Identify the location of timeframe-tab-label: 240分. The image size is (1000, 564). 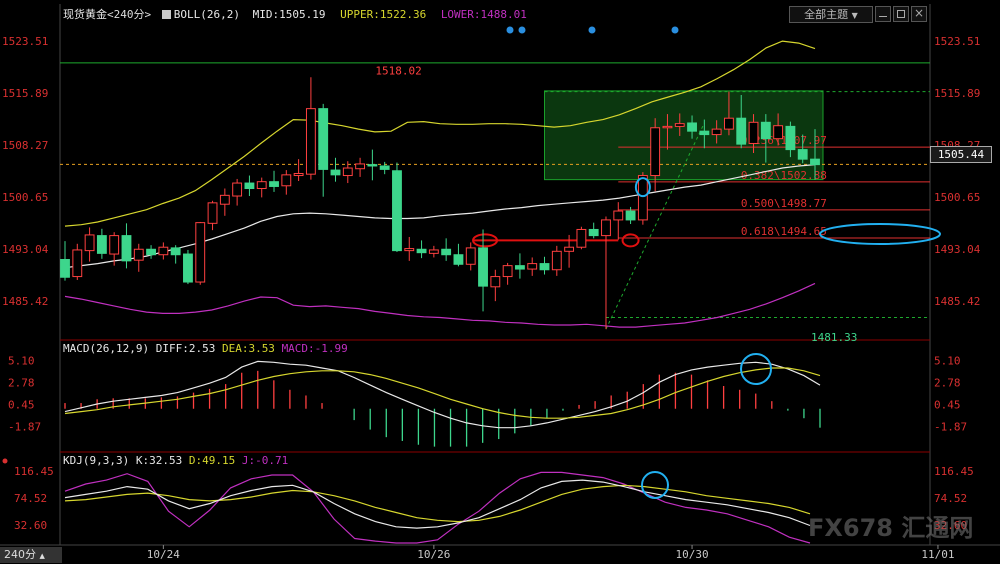
(20, 554).